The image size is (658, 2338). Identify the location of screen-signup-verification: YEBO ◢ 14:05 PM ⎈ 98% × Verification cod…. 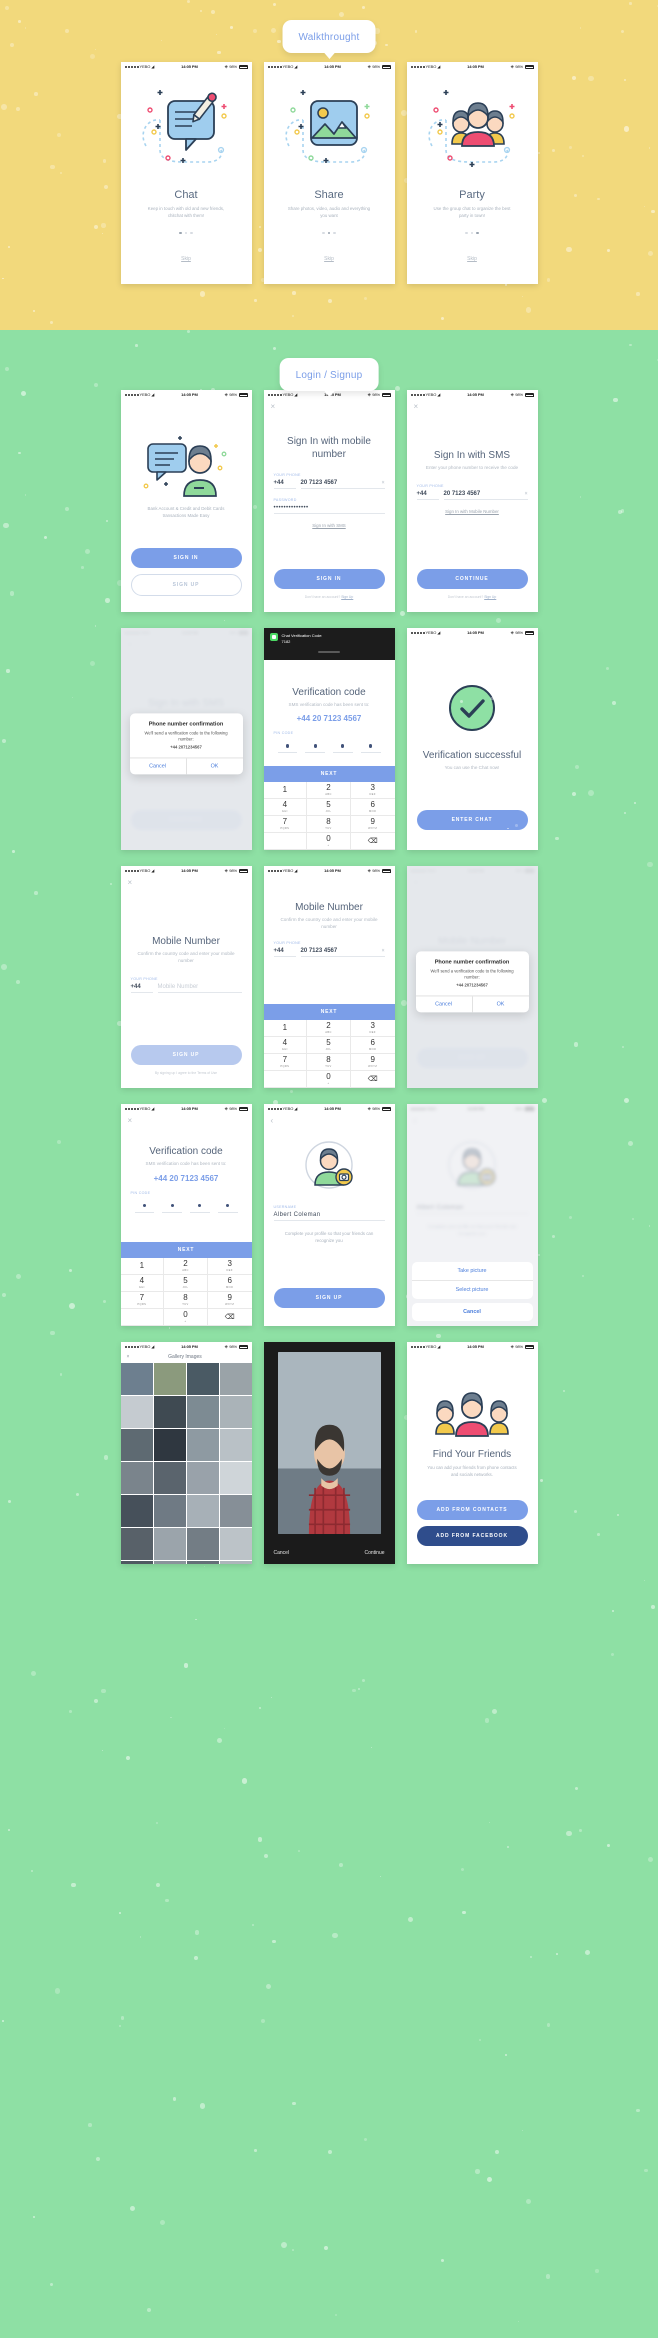
(186, 1215).